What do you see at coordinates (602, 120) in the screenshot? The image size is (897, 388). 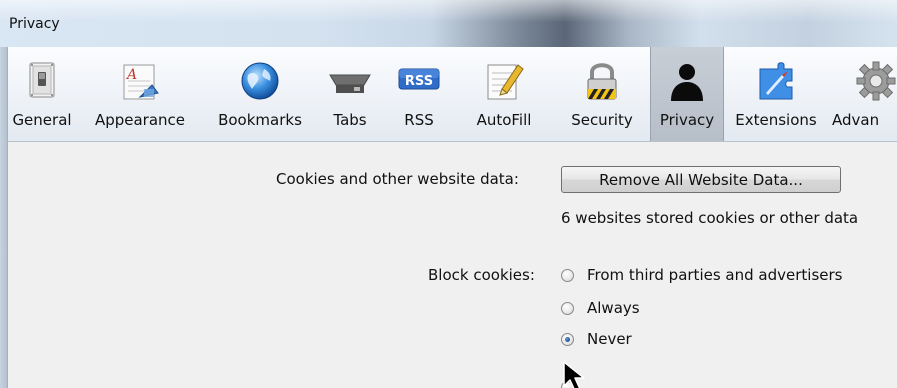 I see `tab-security-label: Security` at bounding box center [602, 120].